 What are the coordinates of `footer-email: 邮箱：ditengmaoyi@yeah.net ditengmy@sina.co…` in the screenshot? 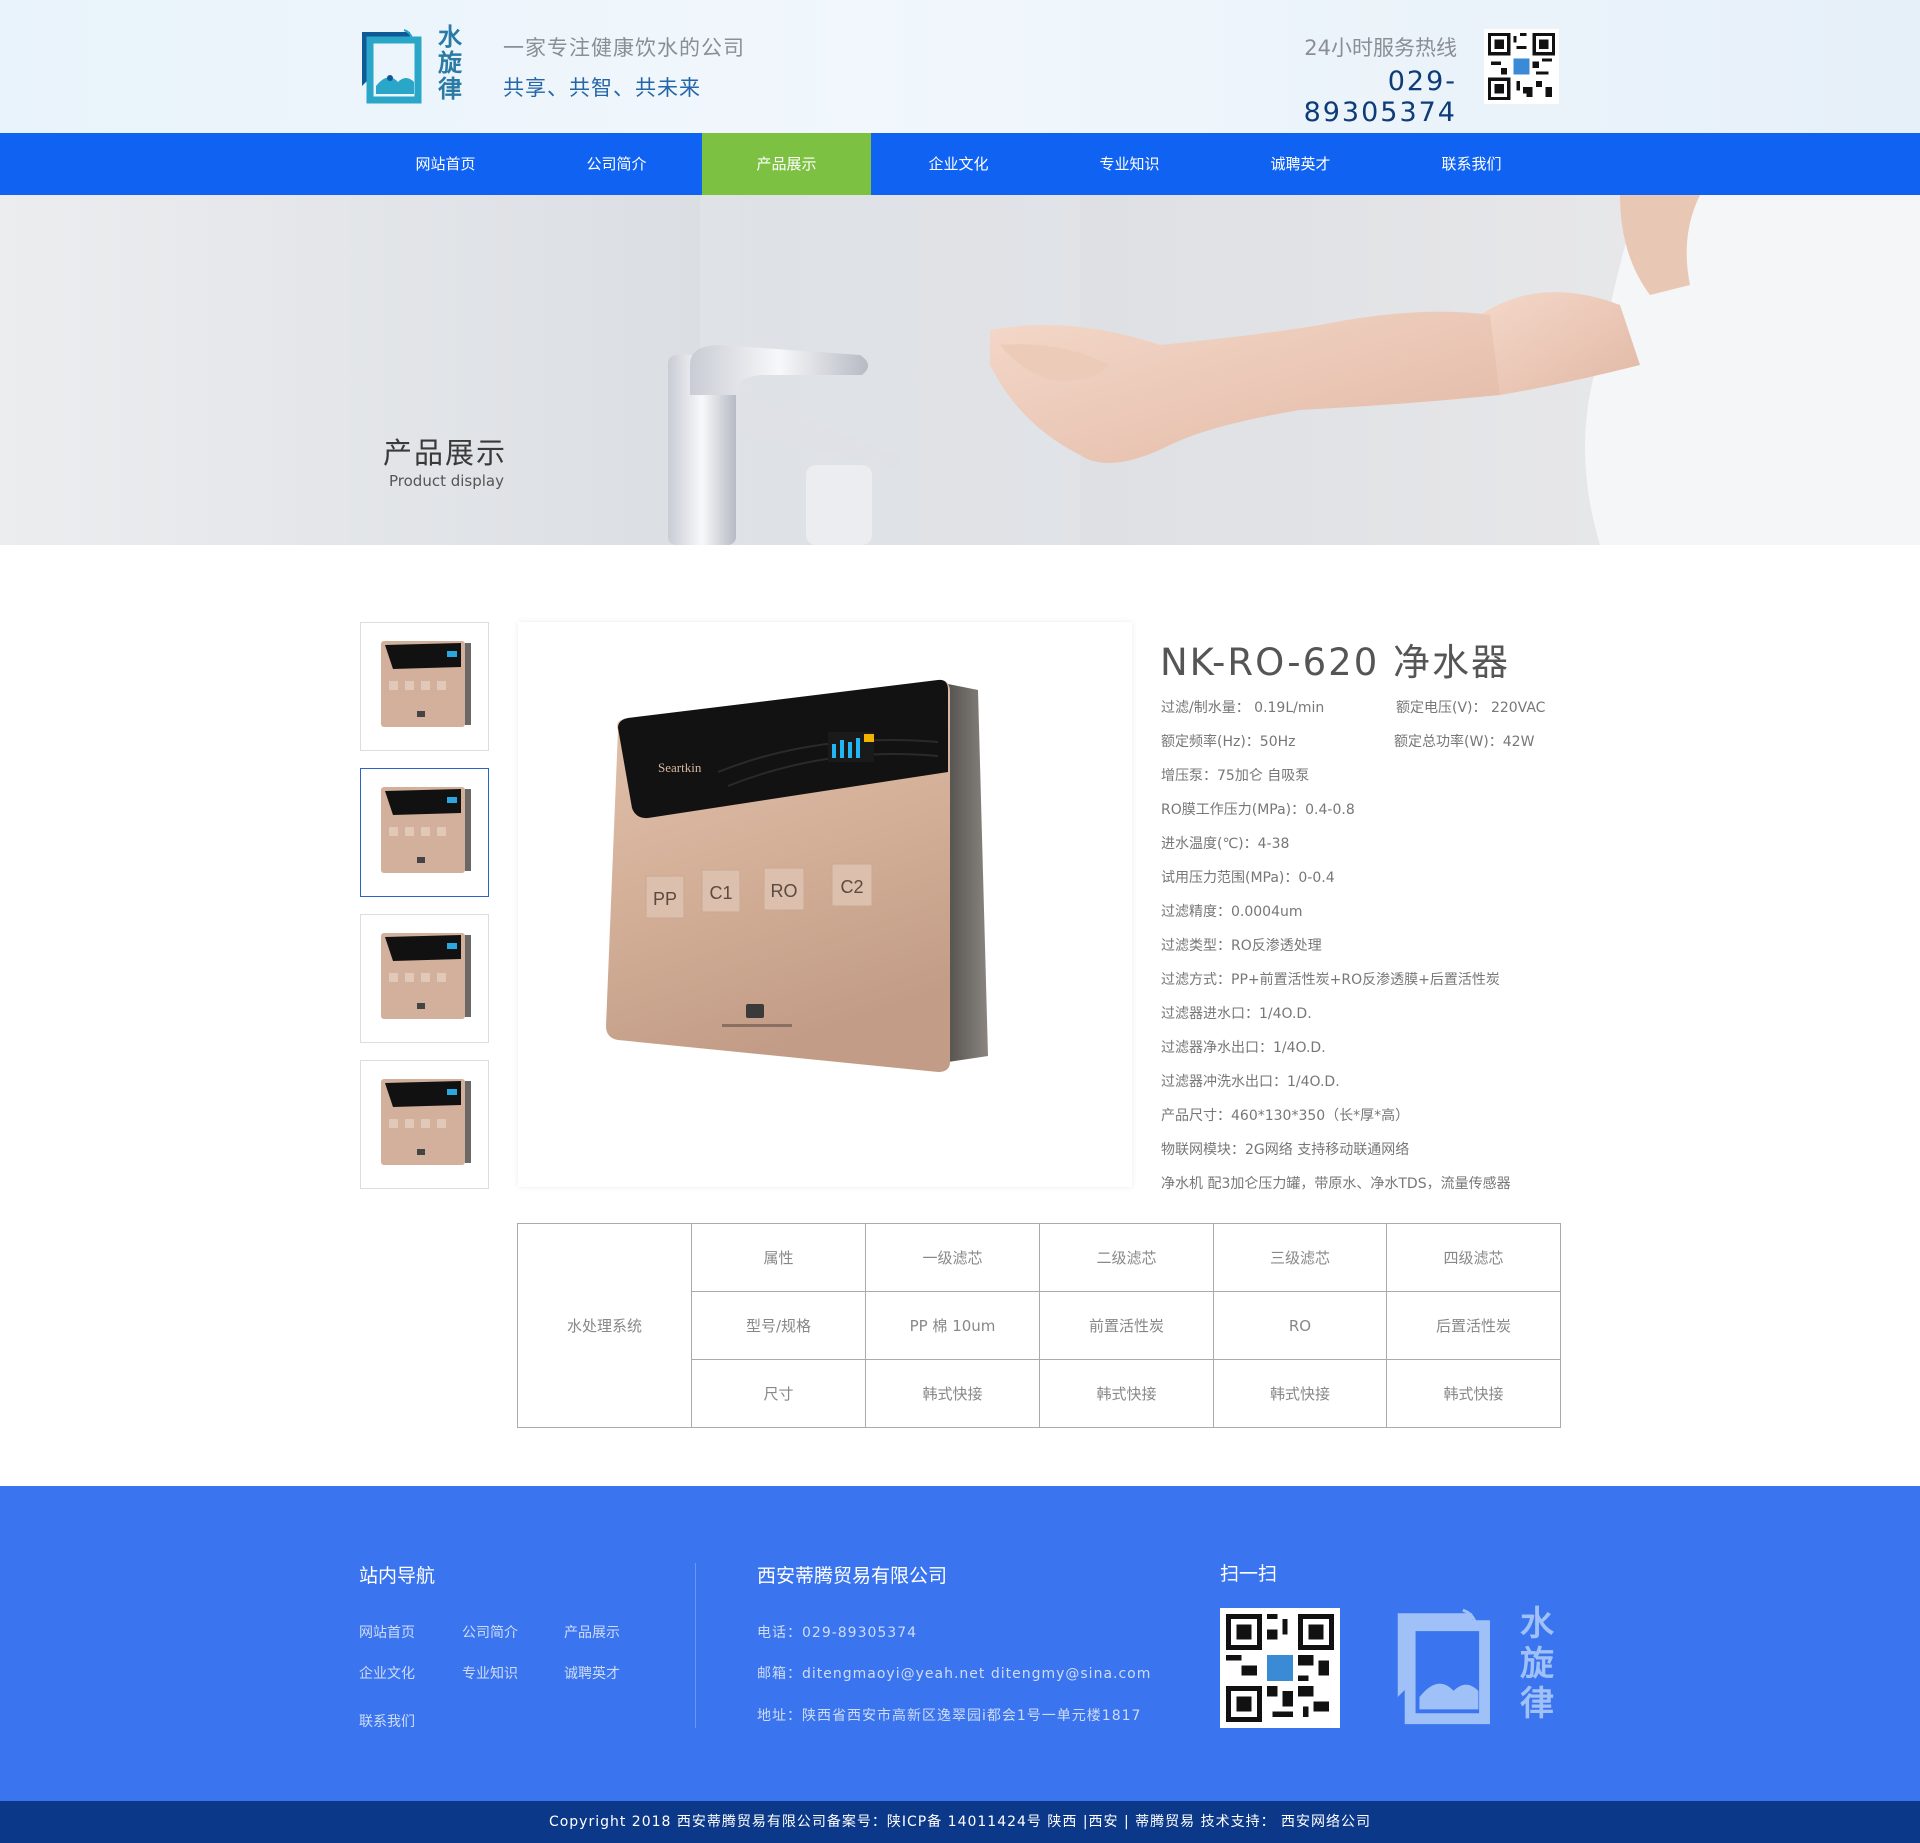 It's located at (954, 1674).